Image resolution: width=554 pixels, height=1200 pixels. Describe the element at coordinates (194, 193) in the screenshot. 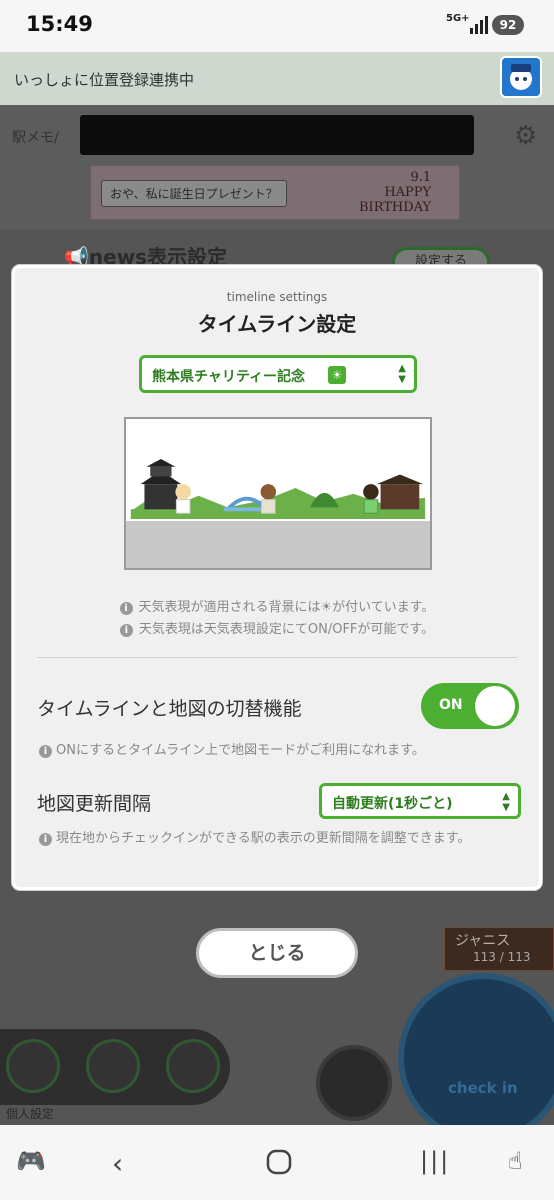

I see `banner-message: おや、私に誕生日プレゼント？` at that location.